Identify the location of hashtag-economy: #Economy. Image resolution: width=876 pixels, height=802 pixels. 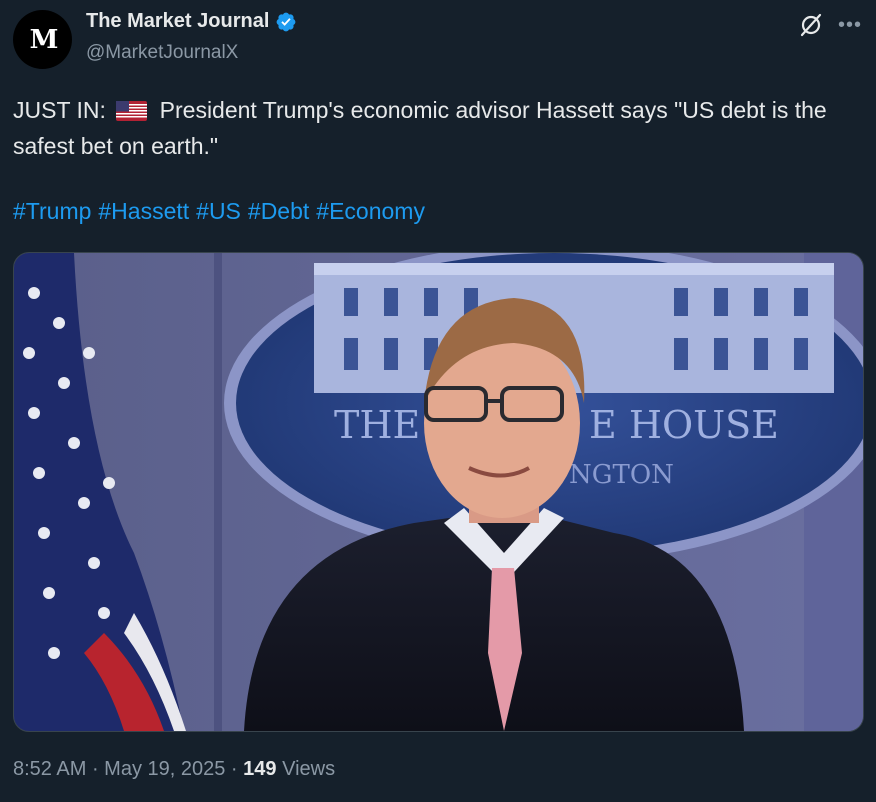
(370, 211).